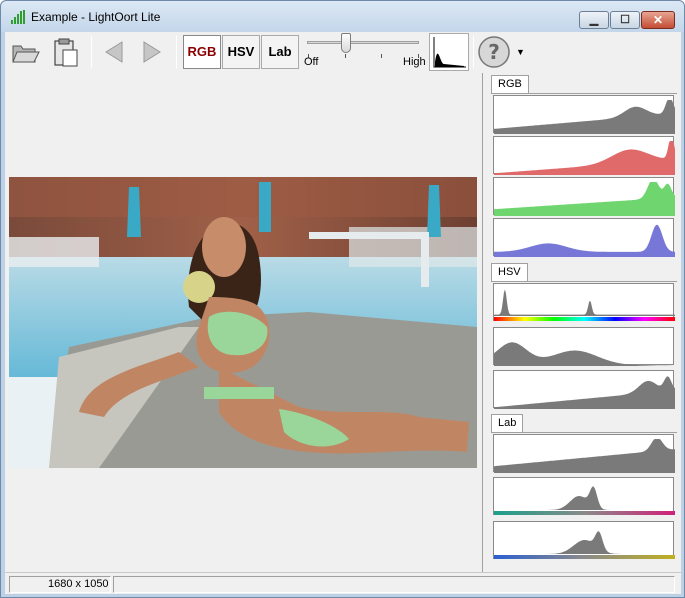 The width and height of the screenshot is (685, 598). I want to click on help-glyph: ?, so click(494, 52).